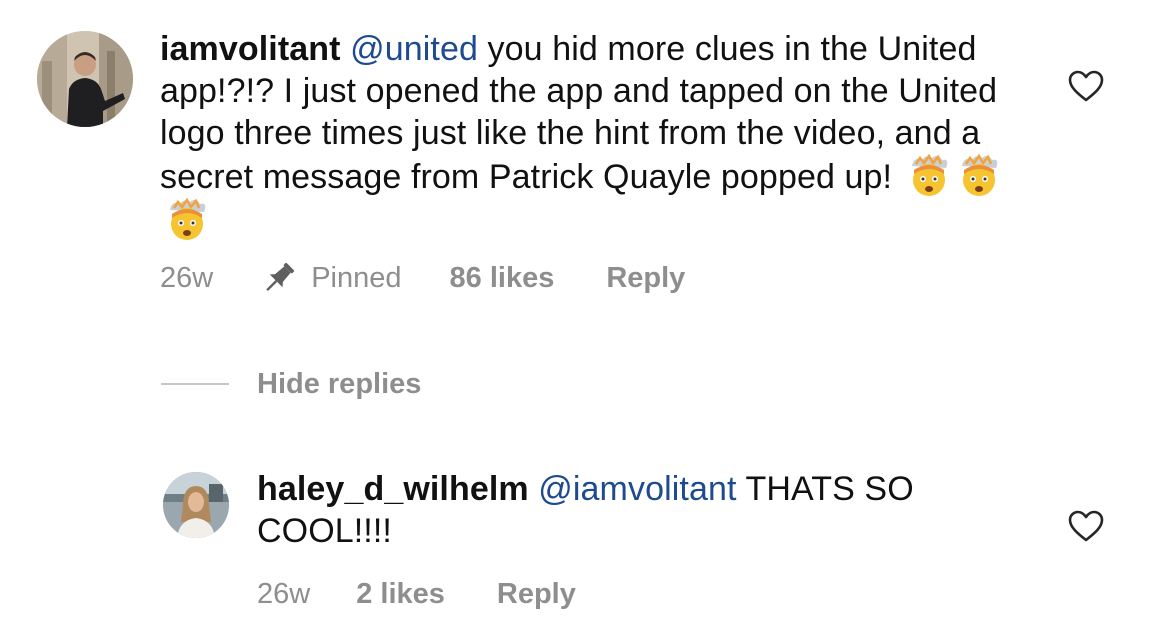  Describe the element at coordinates (400, 594) in the screenshot. I see `reply-likes: 2 likes` at that location.